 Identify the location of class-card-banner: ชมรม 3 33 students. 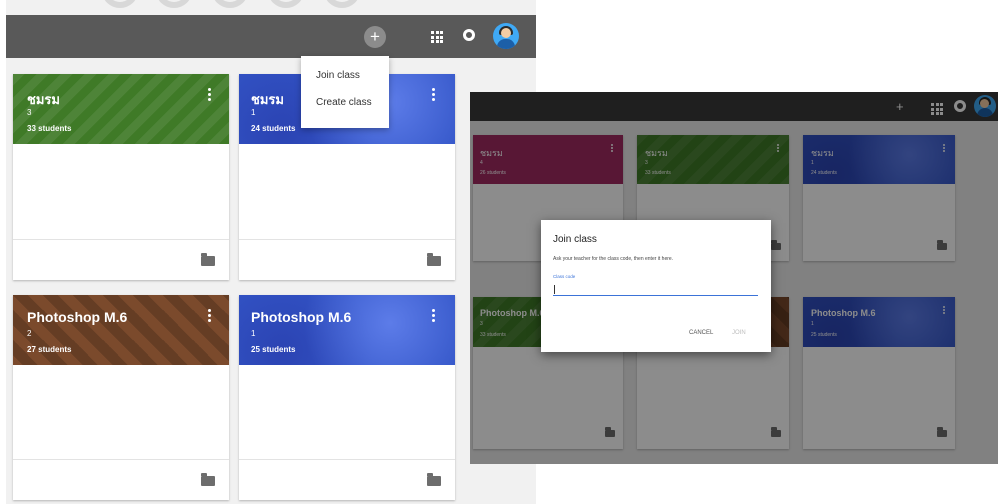
(121, 109).